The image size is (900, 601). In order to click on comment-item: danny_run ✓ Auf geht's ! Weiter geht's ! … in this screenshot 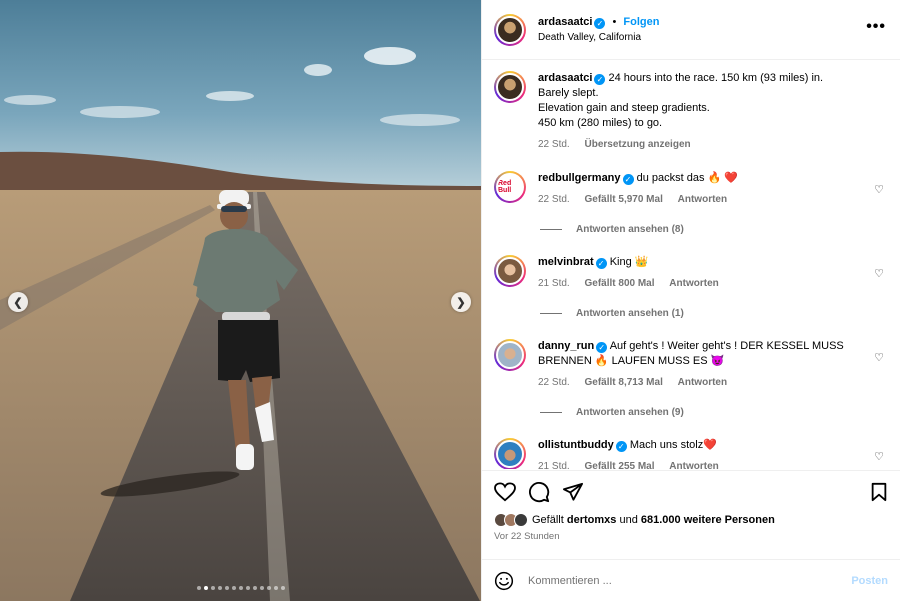, I will do `click(691, 364)`.